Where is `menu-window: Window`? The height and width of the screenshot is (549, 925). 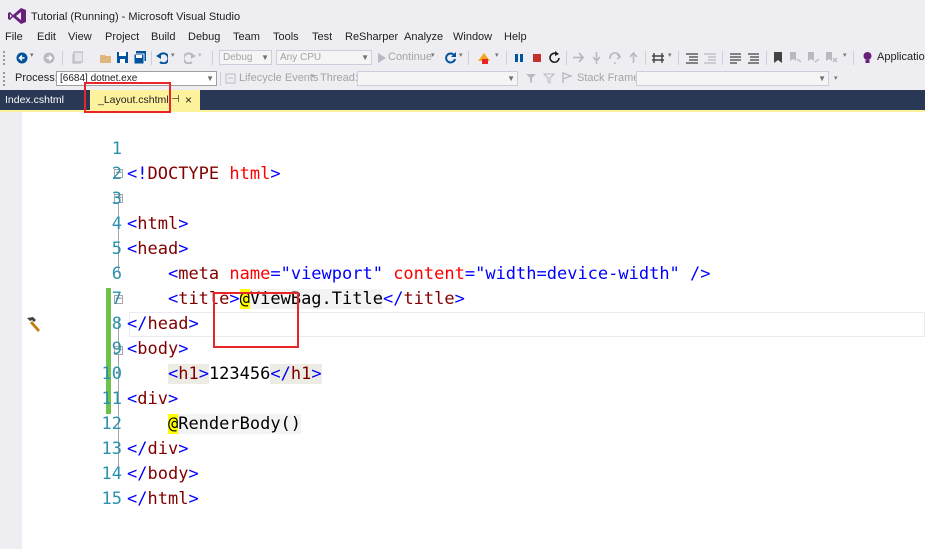
menu-window: Window is located at coordinates (472, 37).